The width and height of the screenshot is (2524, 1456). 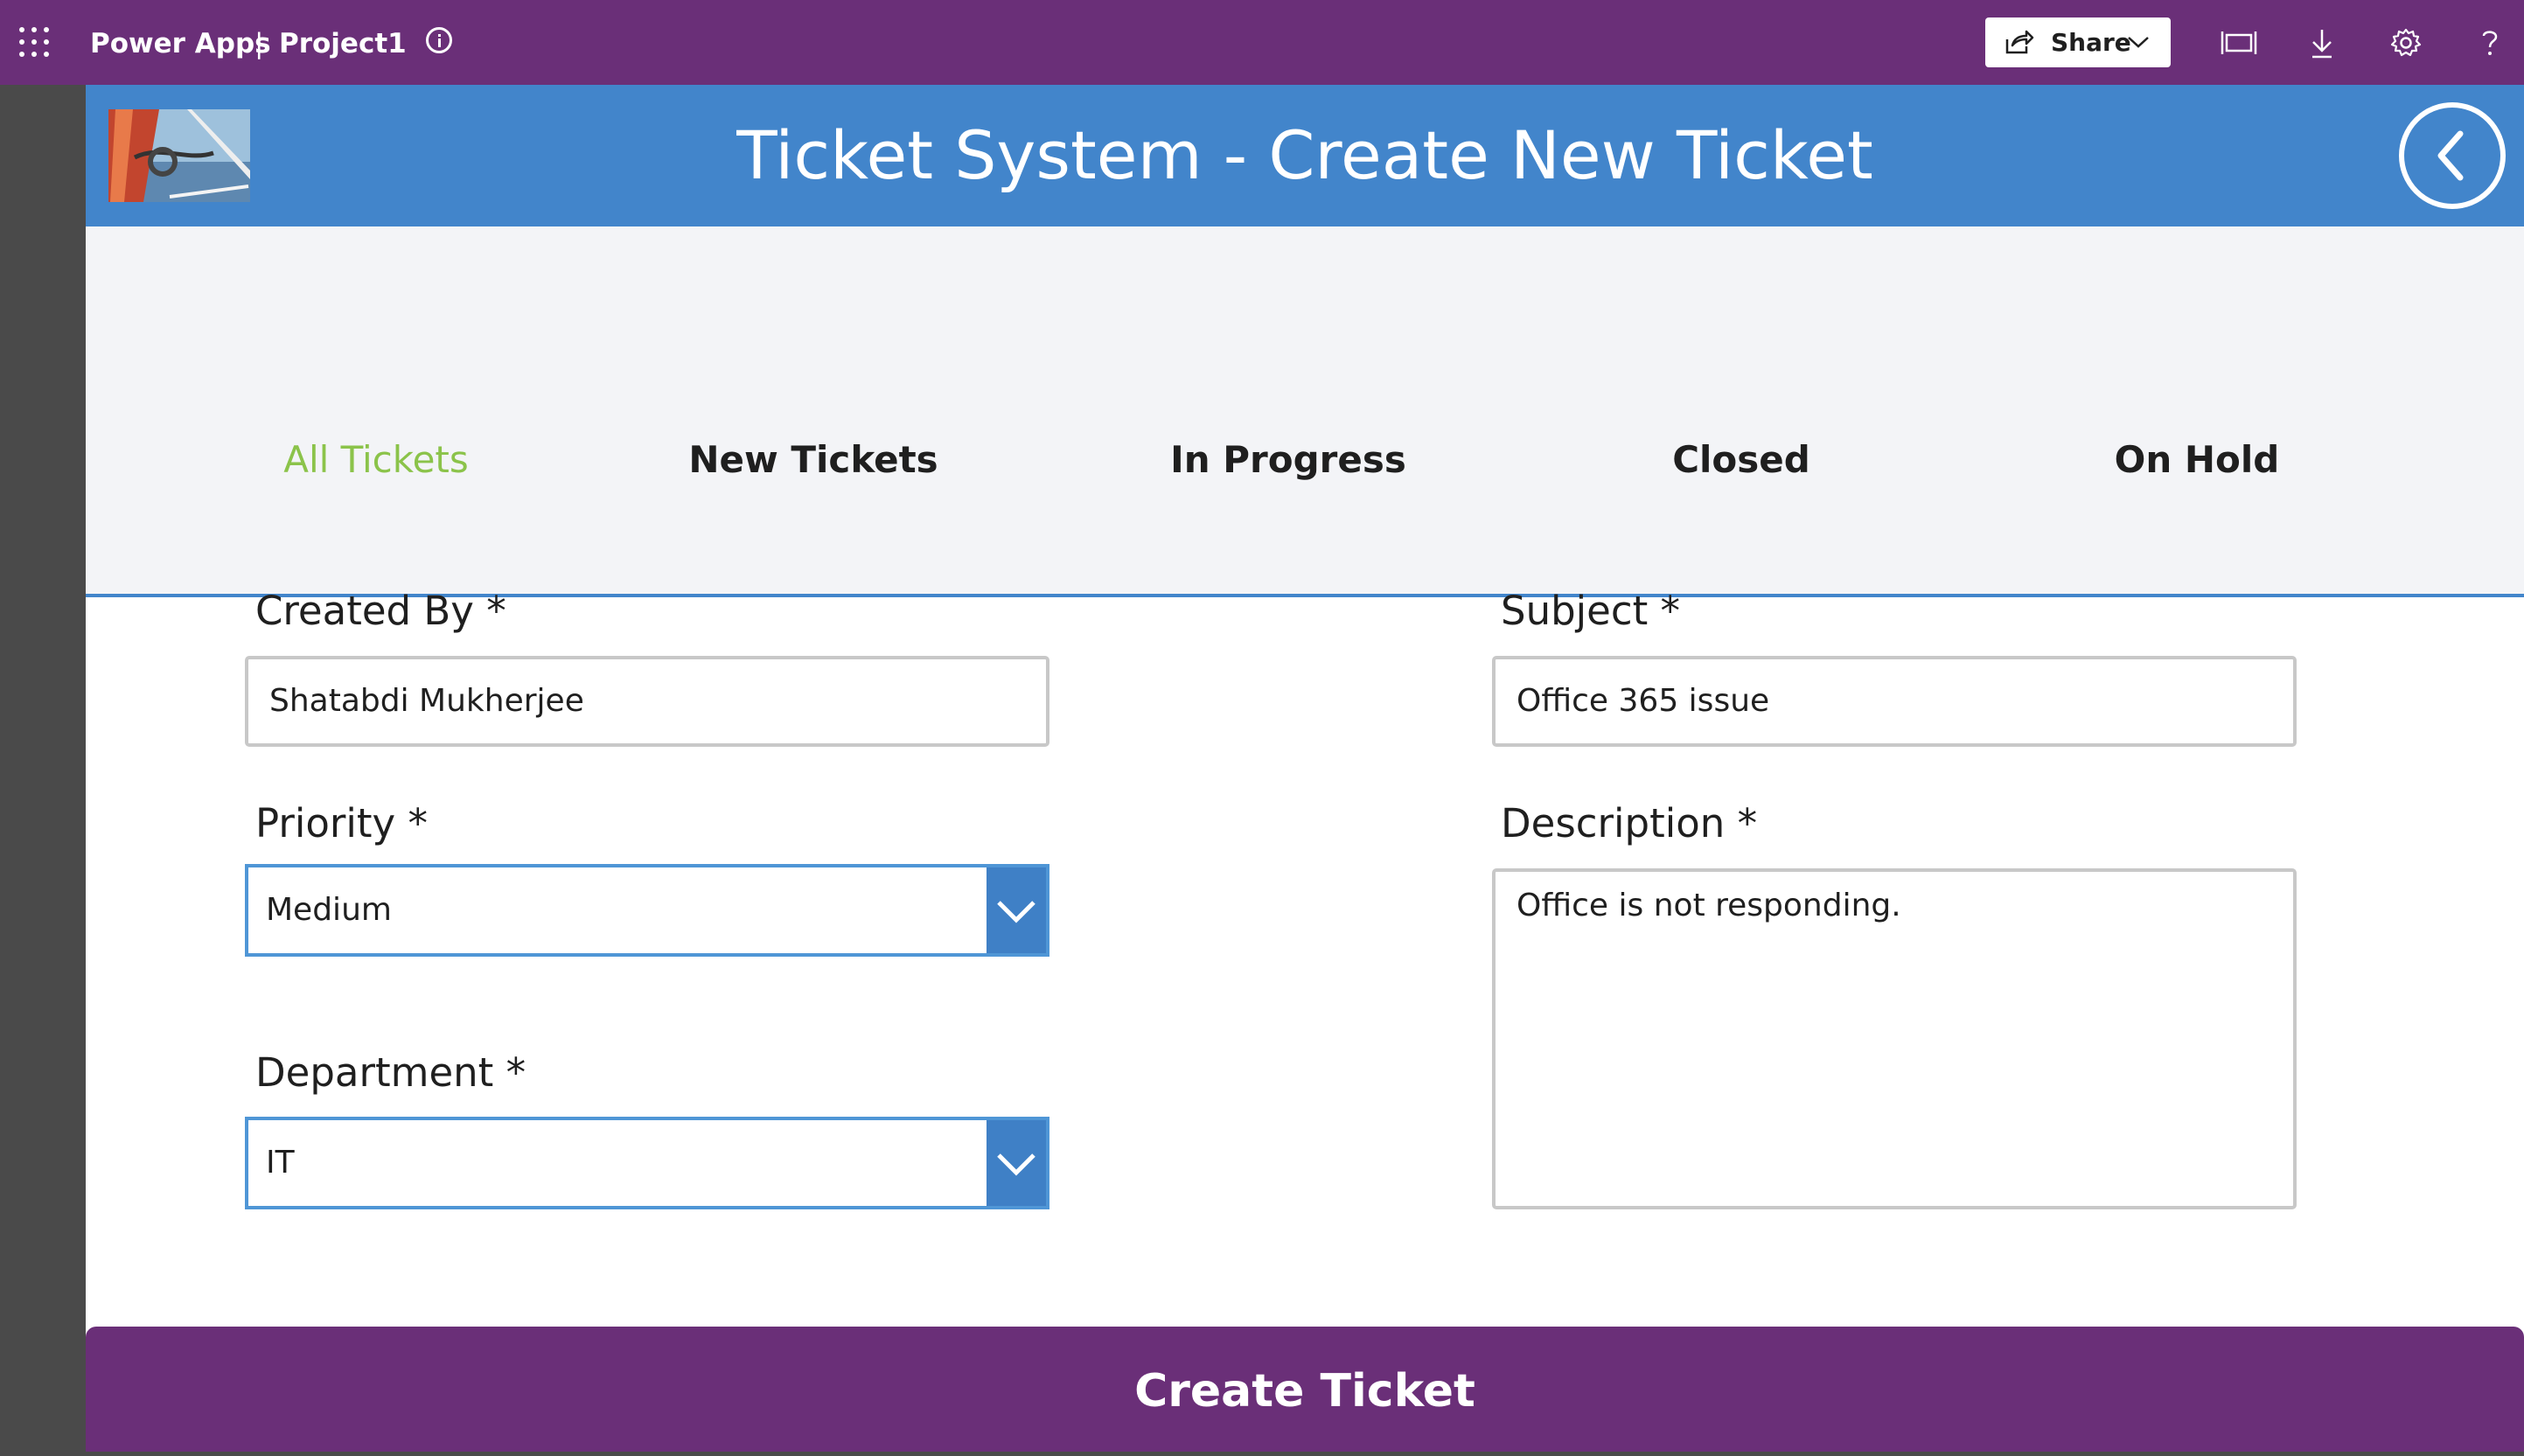 I want to click on chevron-left-icon, so click(x=2450, y=155).